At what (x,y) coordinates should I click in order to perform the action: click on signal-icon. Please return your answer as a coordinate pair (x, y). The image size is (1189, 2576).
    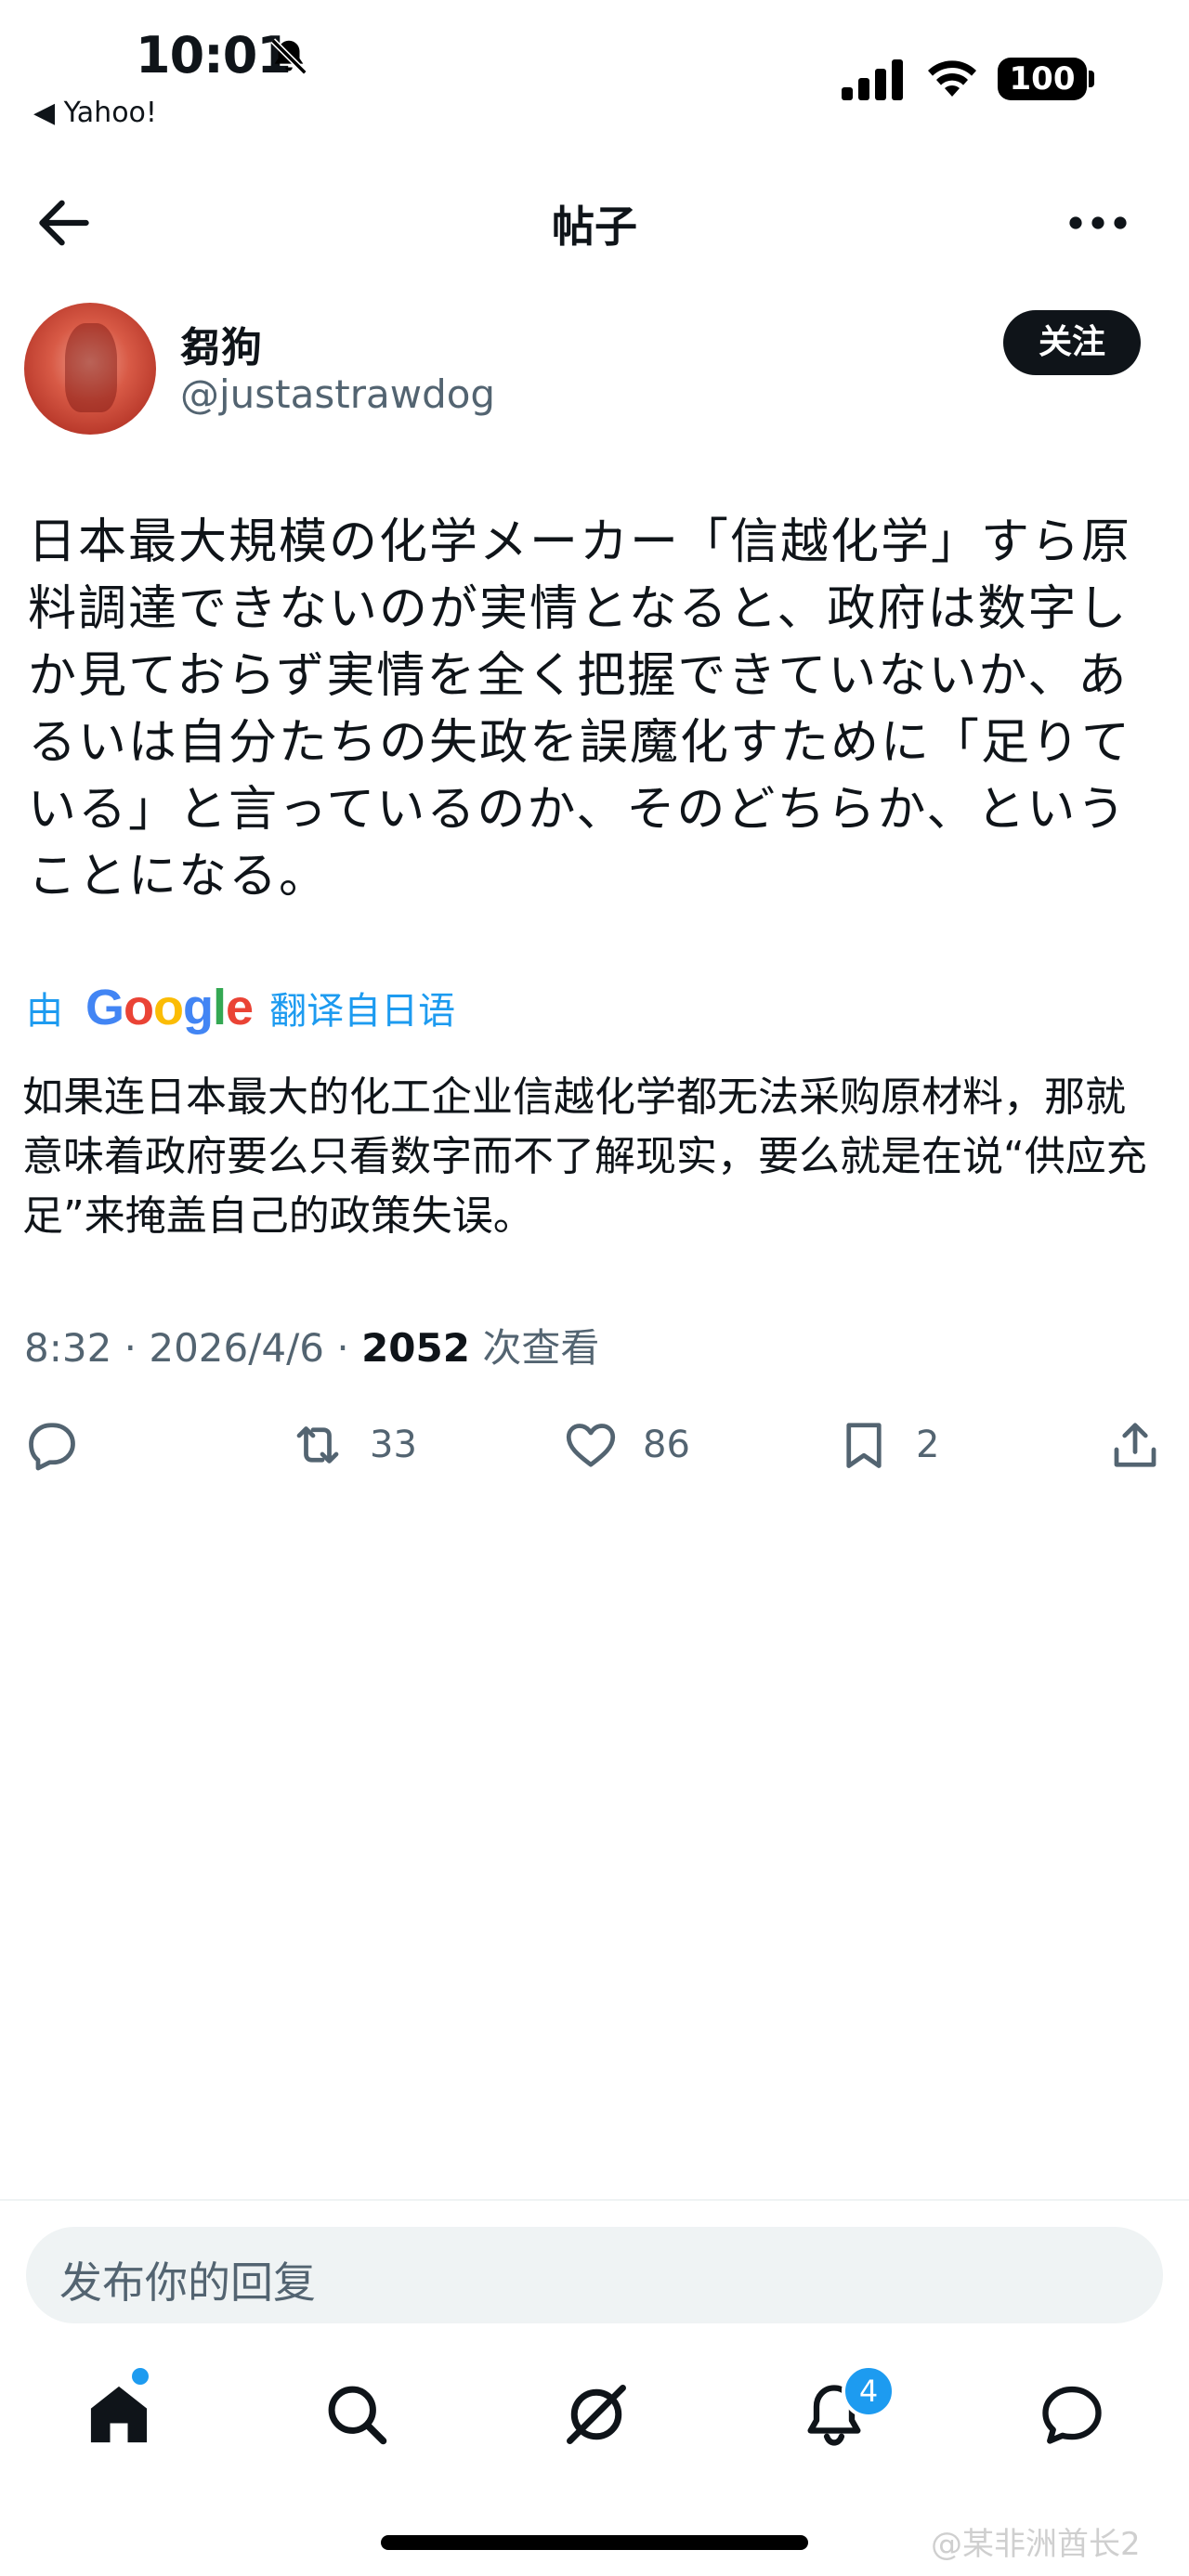
    Looking at the image, I should click on (873, 79).